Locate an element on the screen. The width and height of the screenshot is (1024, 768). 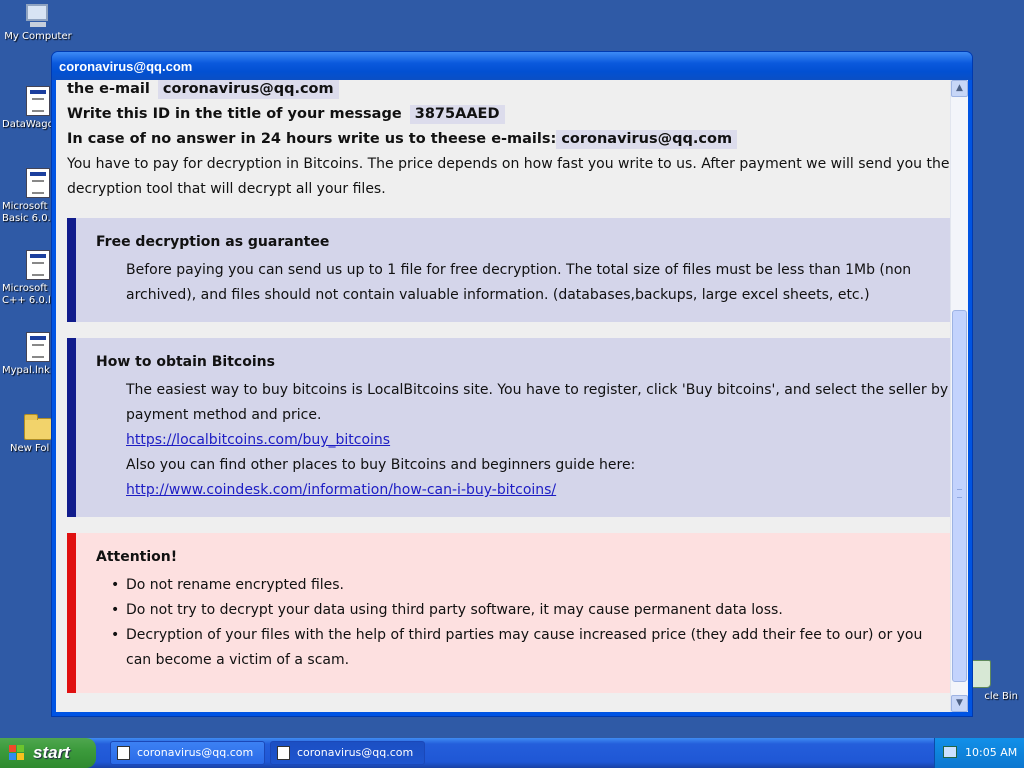
start-button: start is located at coordinates (48, 753).